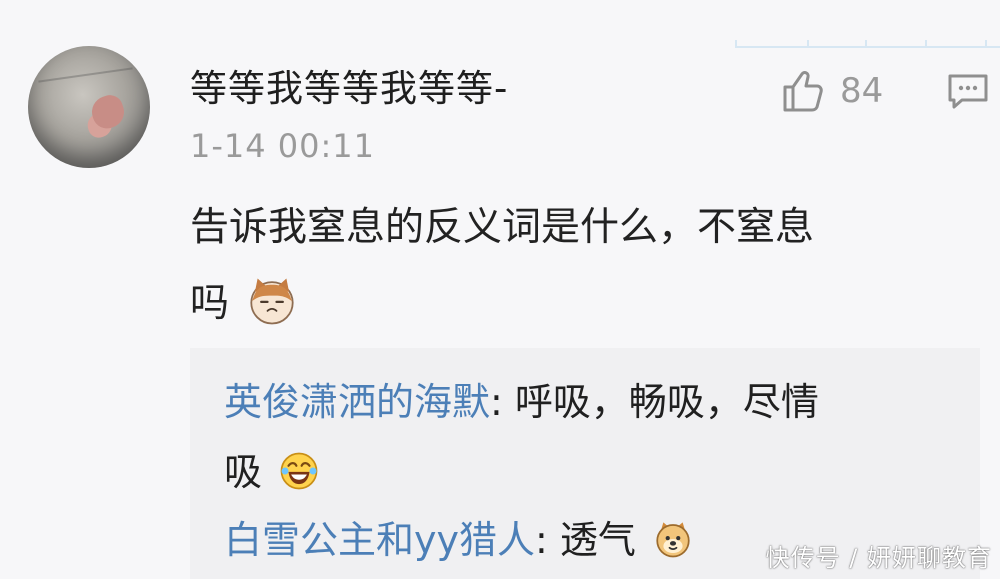 The image size is (1000, 579). What do you see at coordinates (243, 472) in the screenshot?
I see `reply-text-line-2: 吸` at bounding box center [243, 472].